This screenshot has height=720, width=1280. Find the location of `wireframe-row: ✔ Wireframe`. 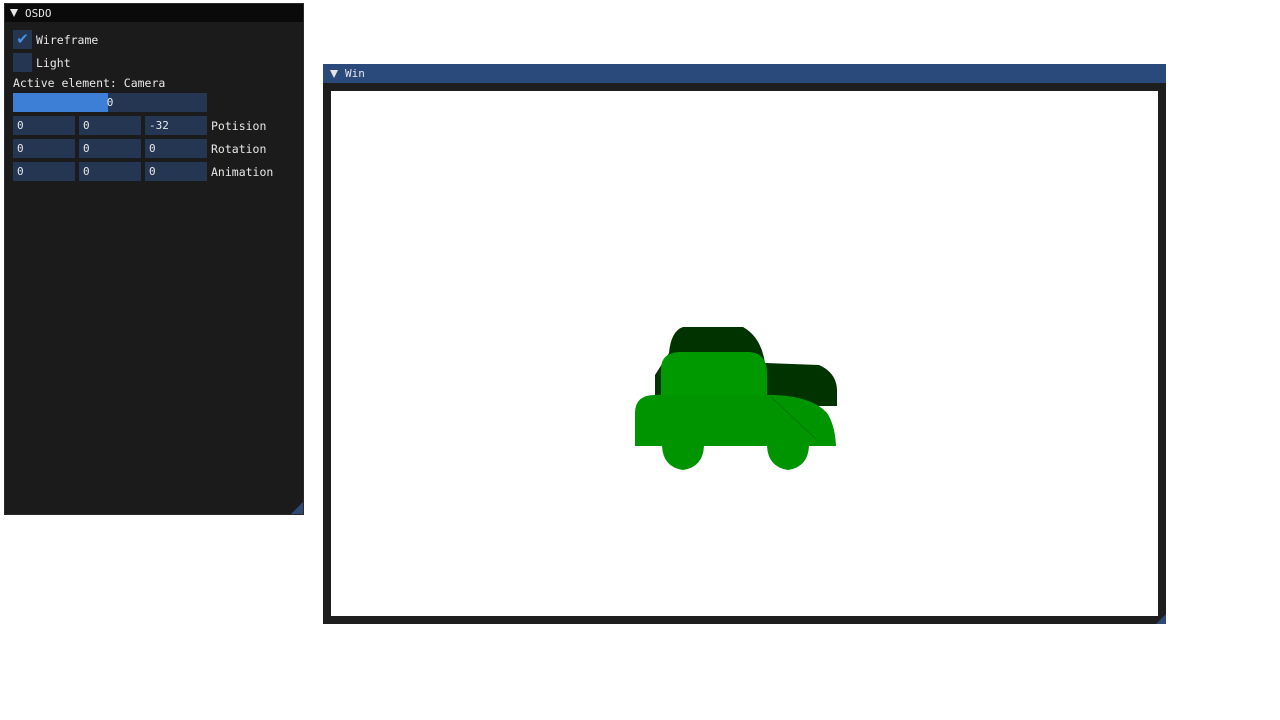

wireframe-row: ✔ Wireframe is located at coordinates (55, 39).